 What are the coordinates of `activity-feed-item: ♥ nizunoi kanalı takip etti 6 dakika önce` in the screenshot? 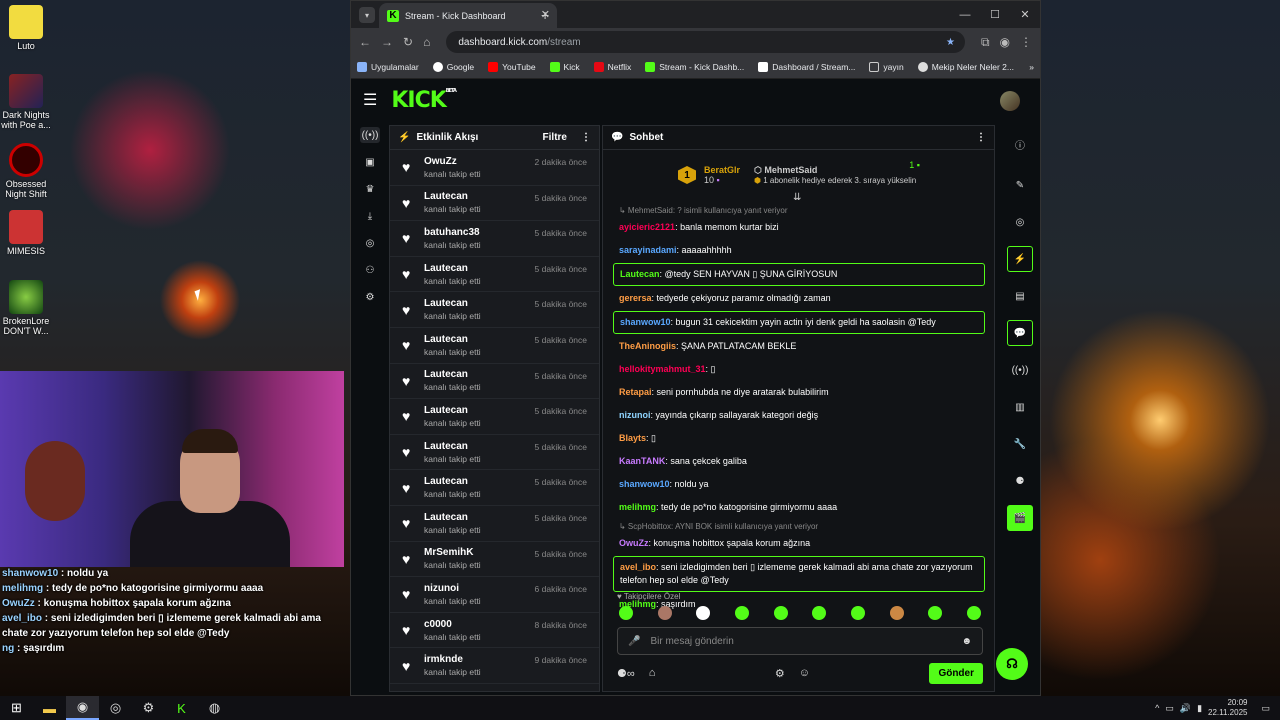 It's located at (494, 595).